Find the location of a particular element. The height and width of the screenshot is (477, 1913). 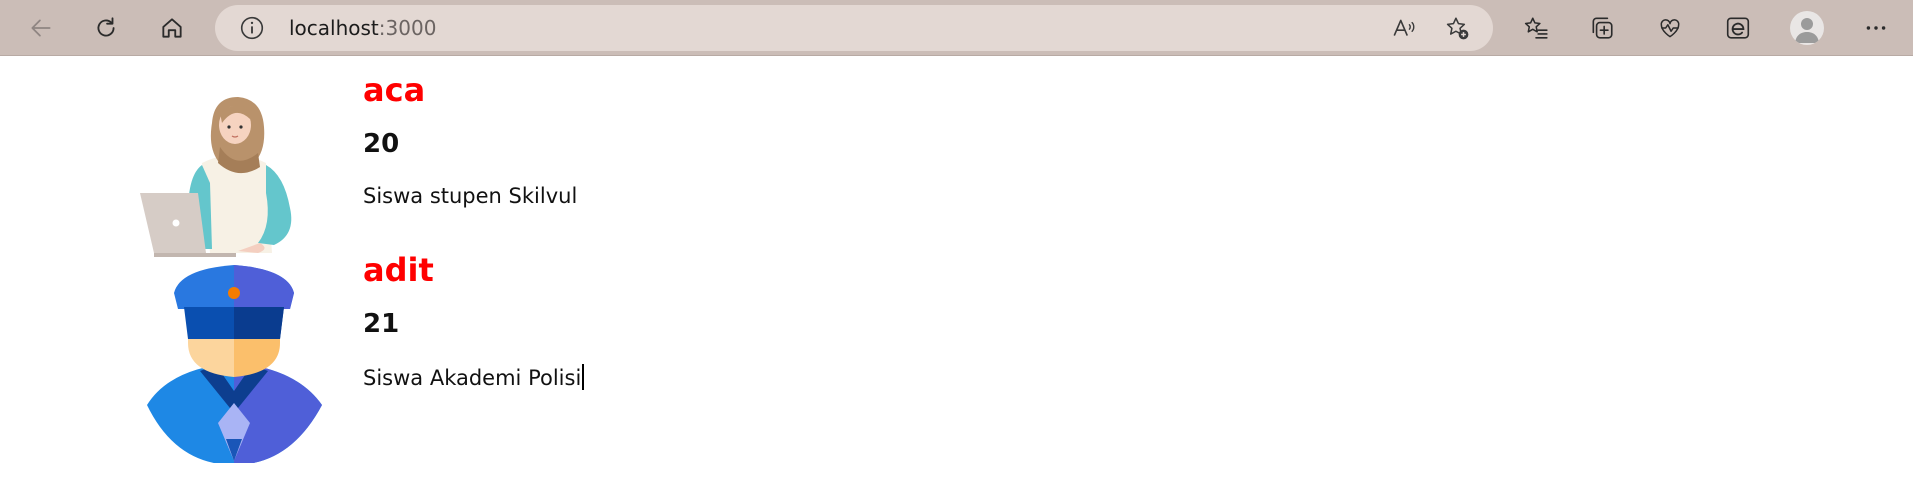

student-description: Siswa stupen Skilvul is located at coordinates (470, 196).